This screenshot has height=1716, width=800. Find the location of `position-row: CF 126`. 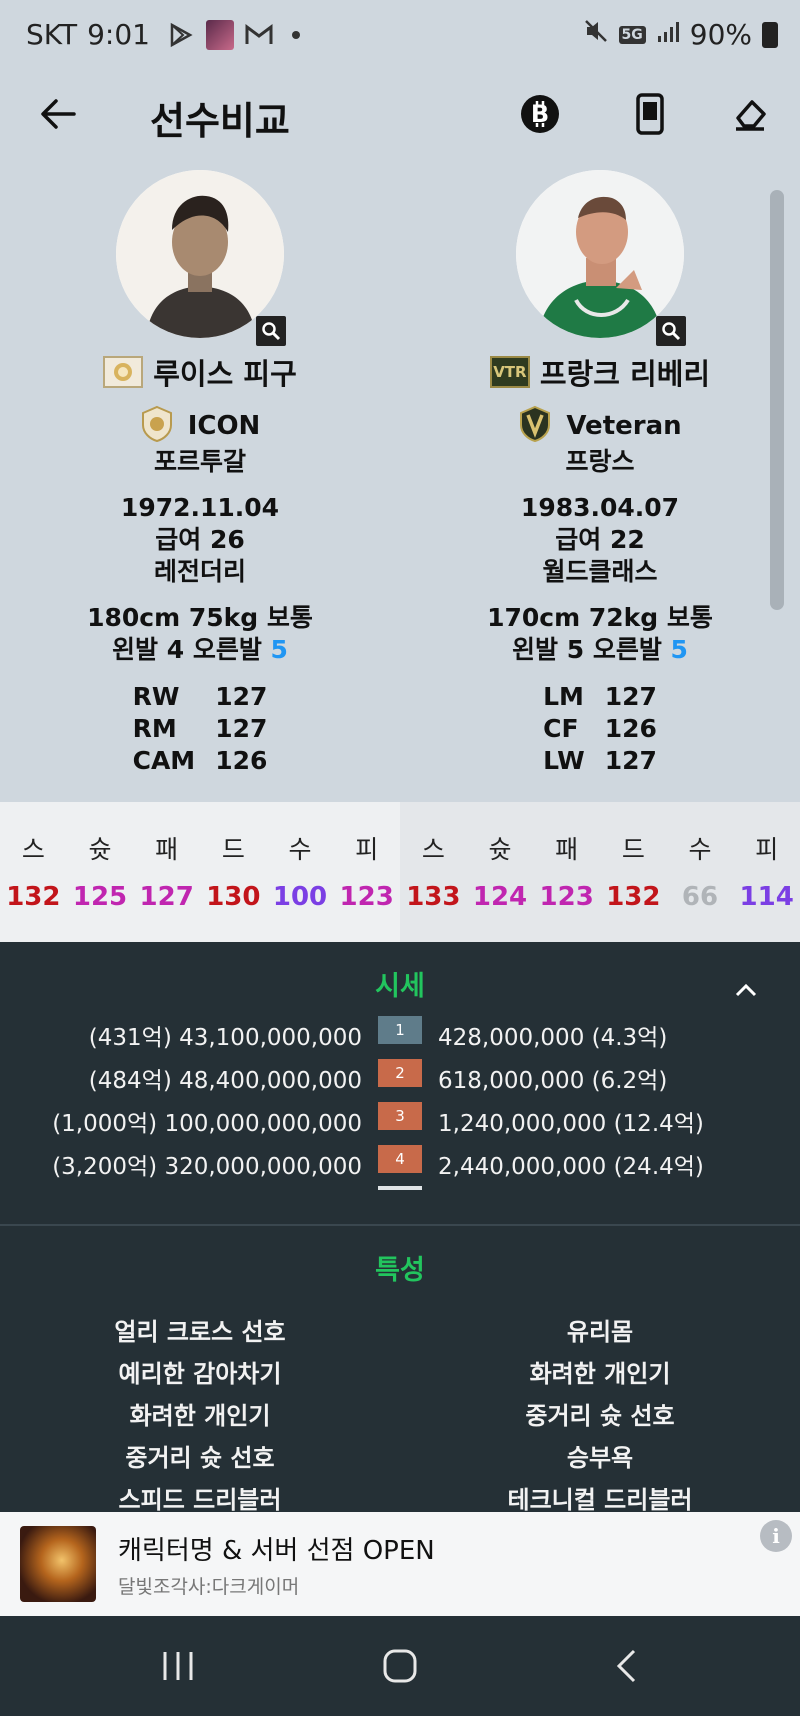

position-row: CF 126 is located at coordinates (600, 728).